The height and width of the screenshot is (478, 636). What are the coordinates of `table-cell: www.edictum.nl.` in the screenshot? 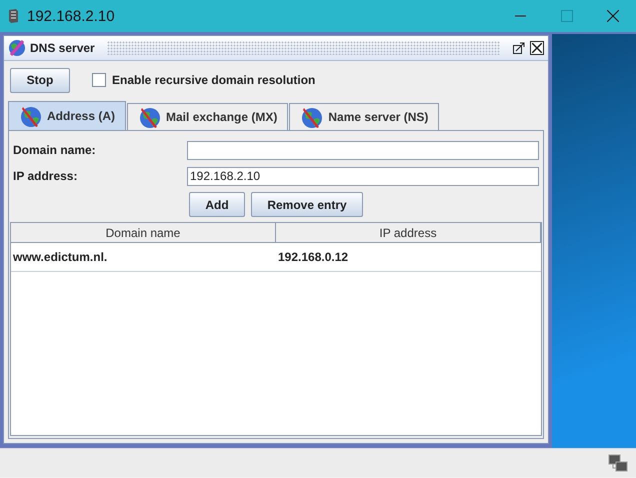 It's located at (60, 257).